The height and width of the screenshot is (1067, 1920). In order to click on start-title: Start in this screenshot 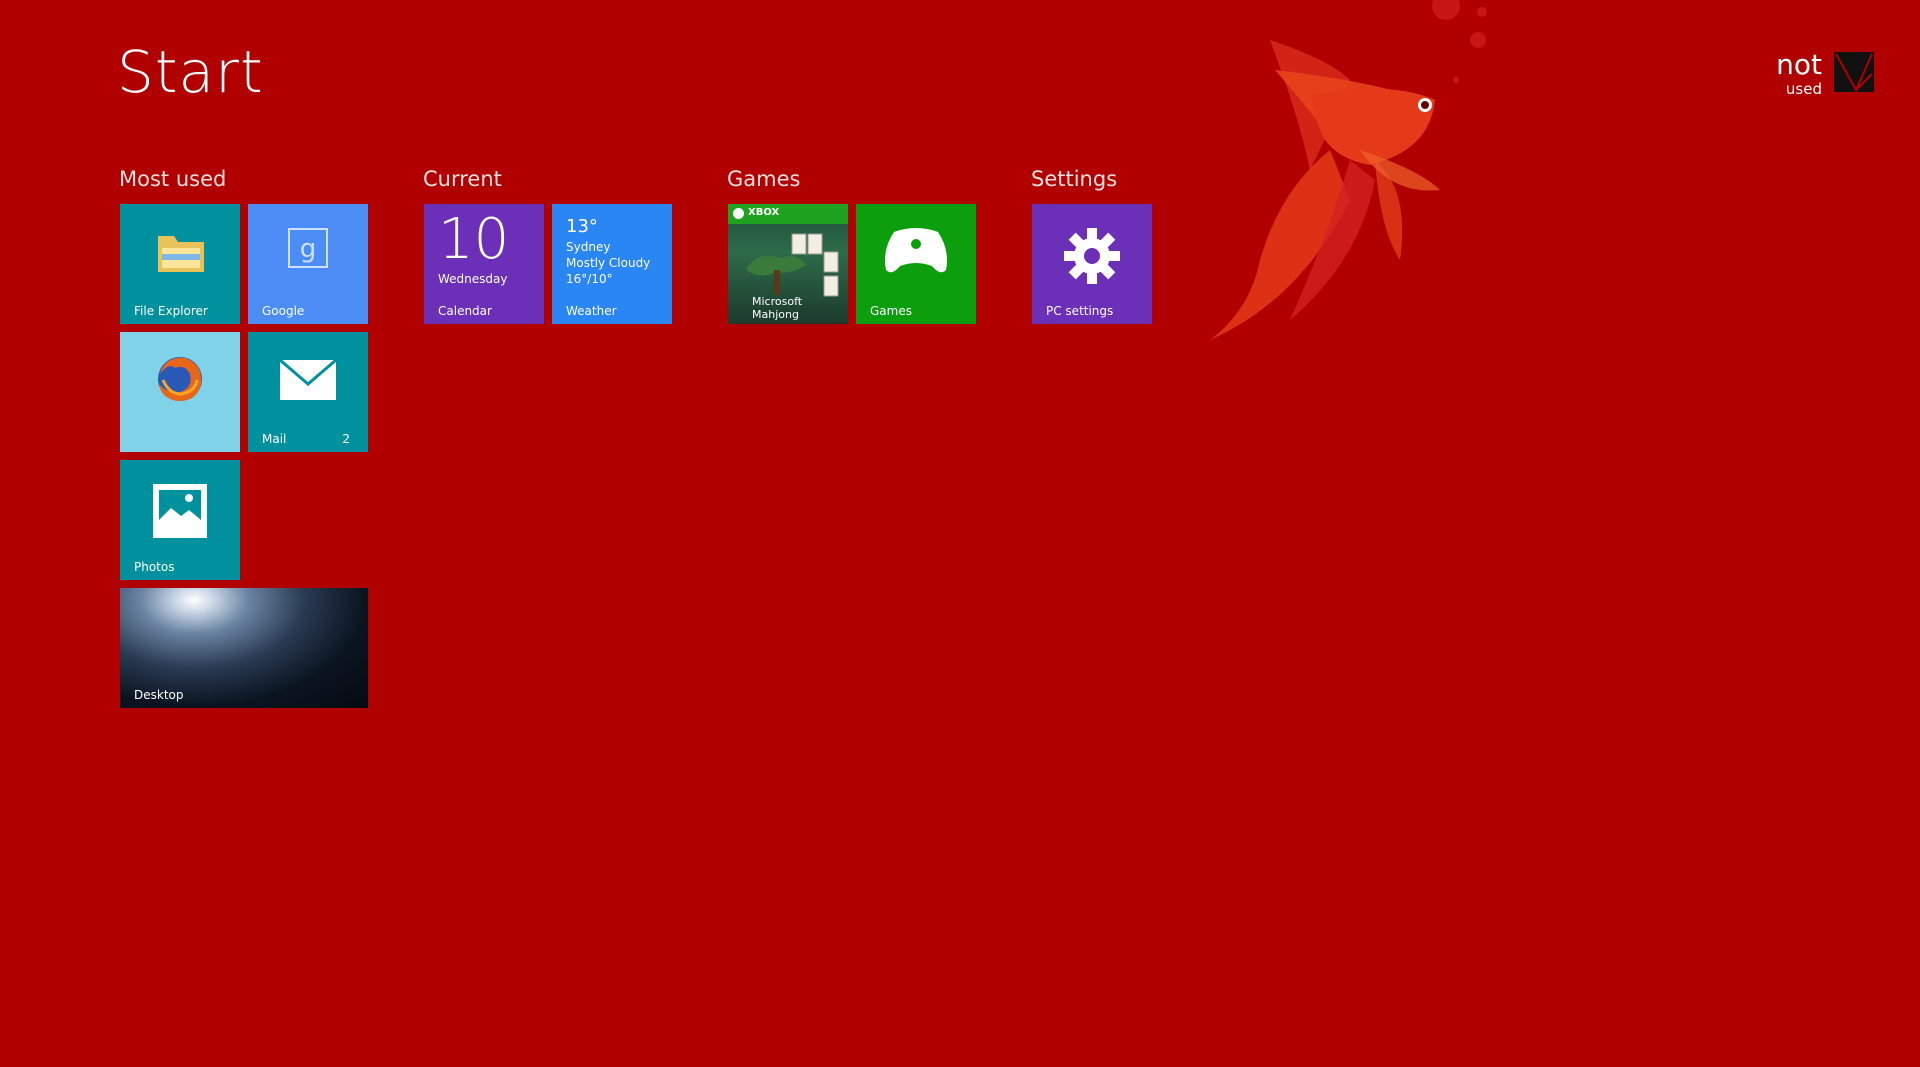, I will do `click(190, 72)`.